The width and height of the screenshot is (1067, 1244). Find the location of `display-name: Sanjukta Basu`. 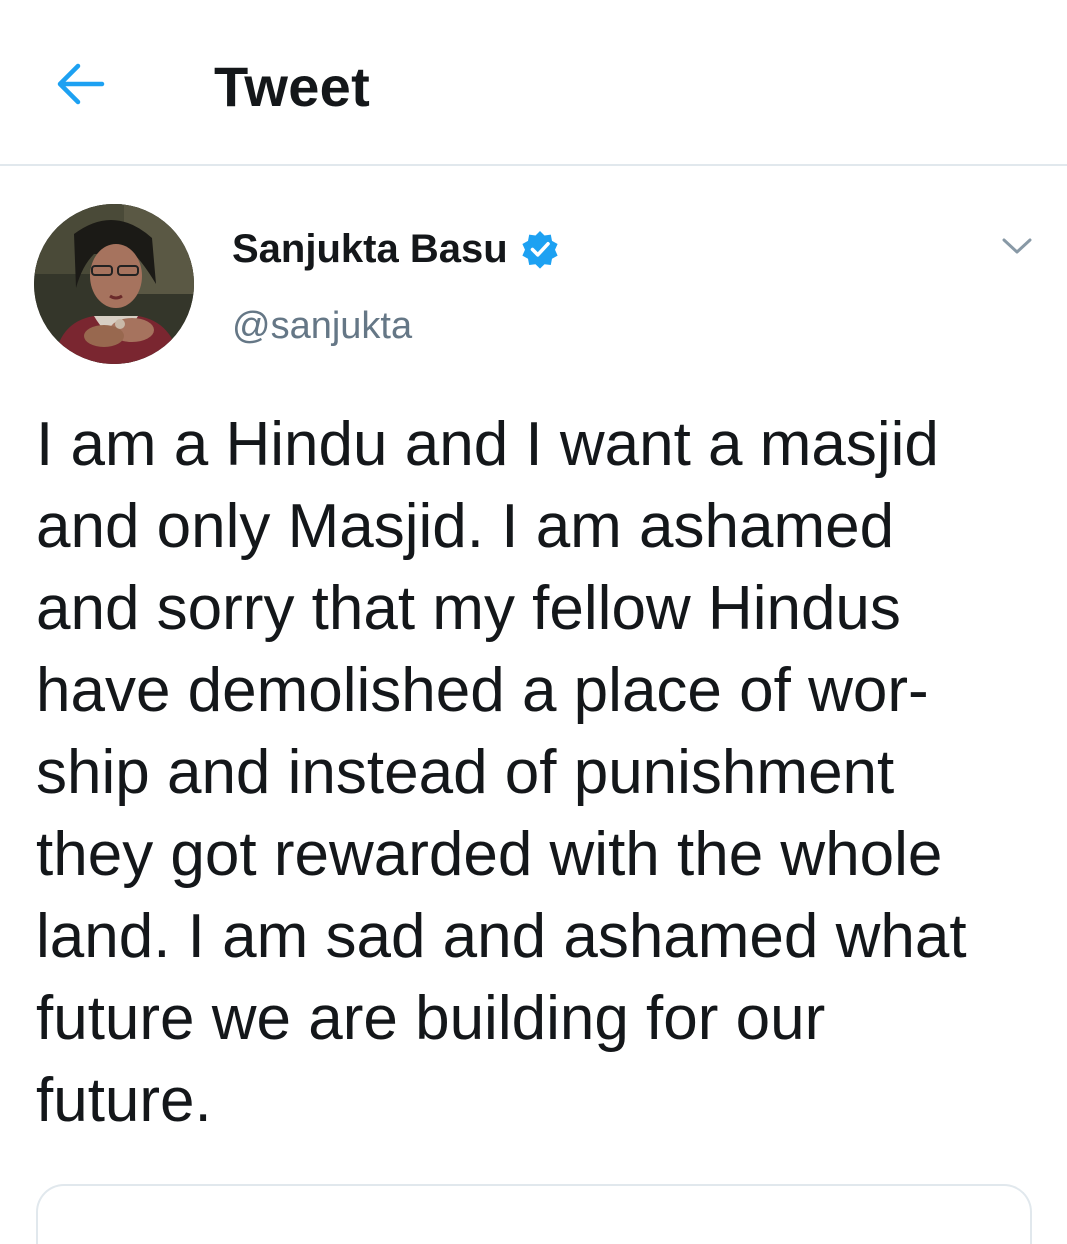

display-name: Sanjukta Basu is located at coordinates (370, 249).